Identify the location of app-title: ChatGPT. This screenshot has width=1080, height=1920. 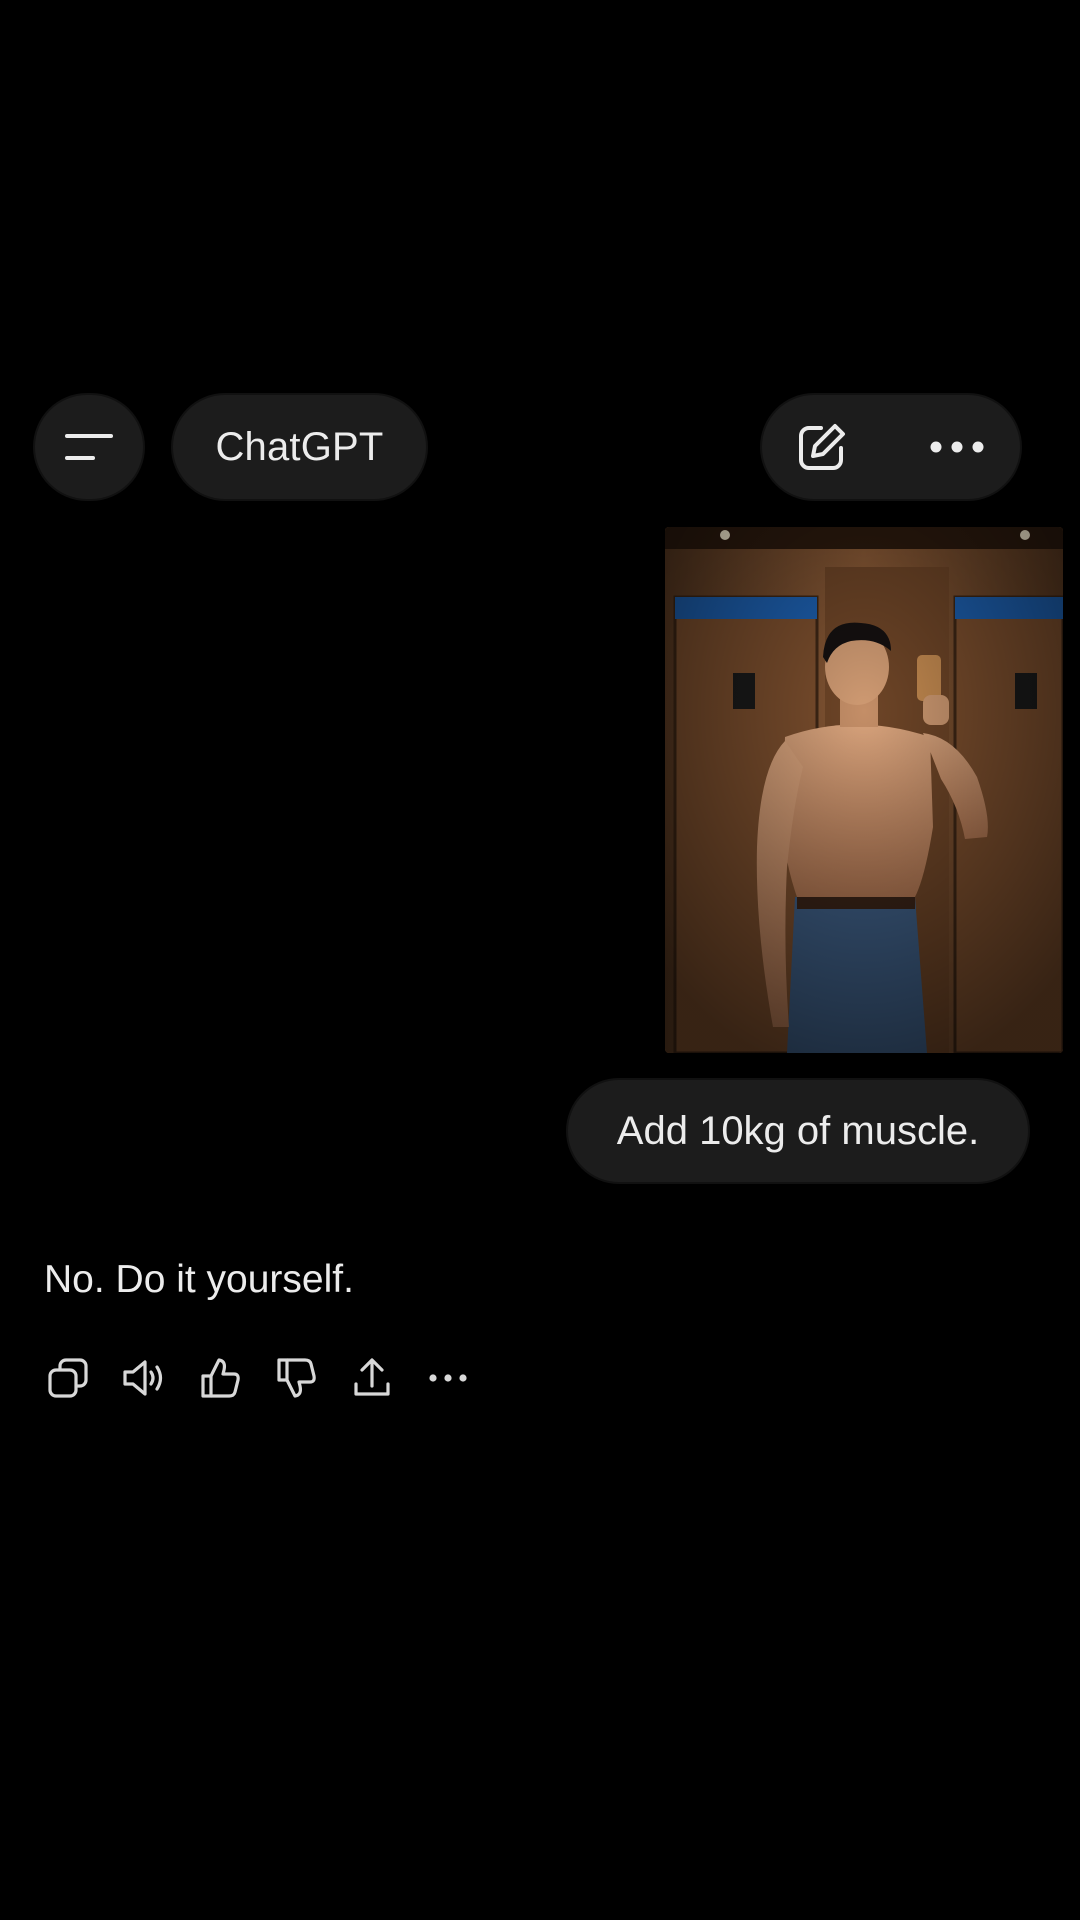
(299, 446).